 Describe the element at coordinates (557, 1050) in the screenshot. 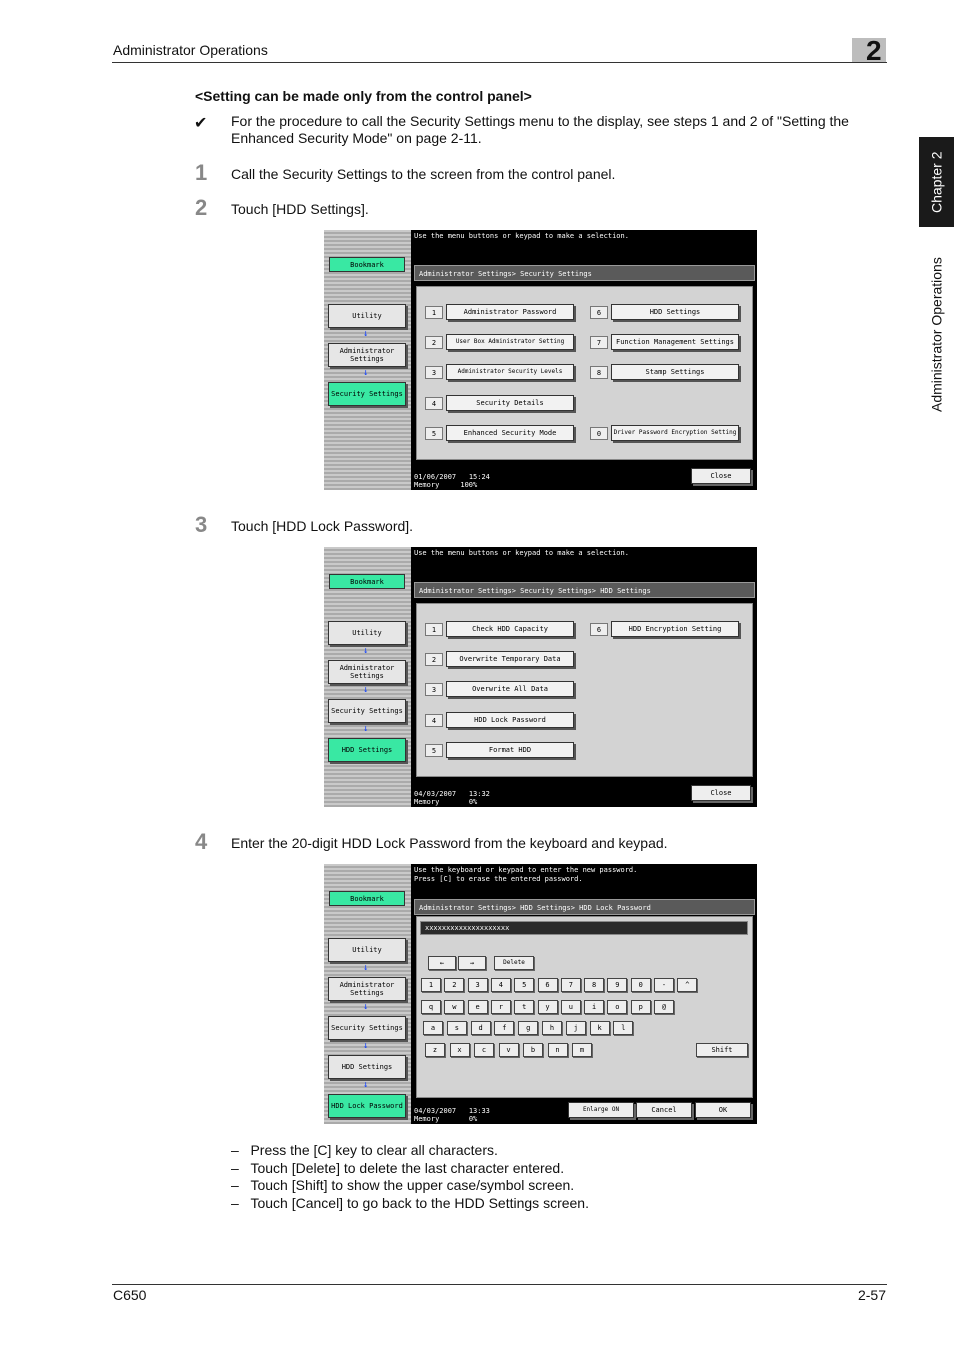

I see `keyboard-key: n` at that location.